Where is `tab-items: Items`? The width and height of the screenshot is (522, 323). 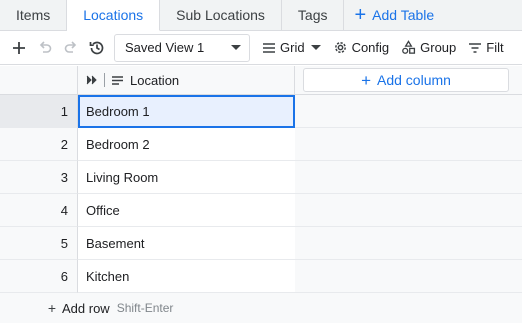 tab-items: Items is located at coordinates (34, 15).